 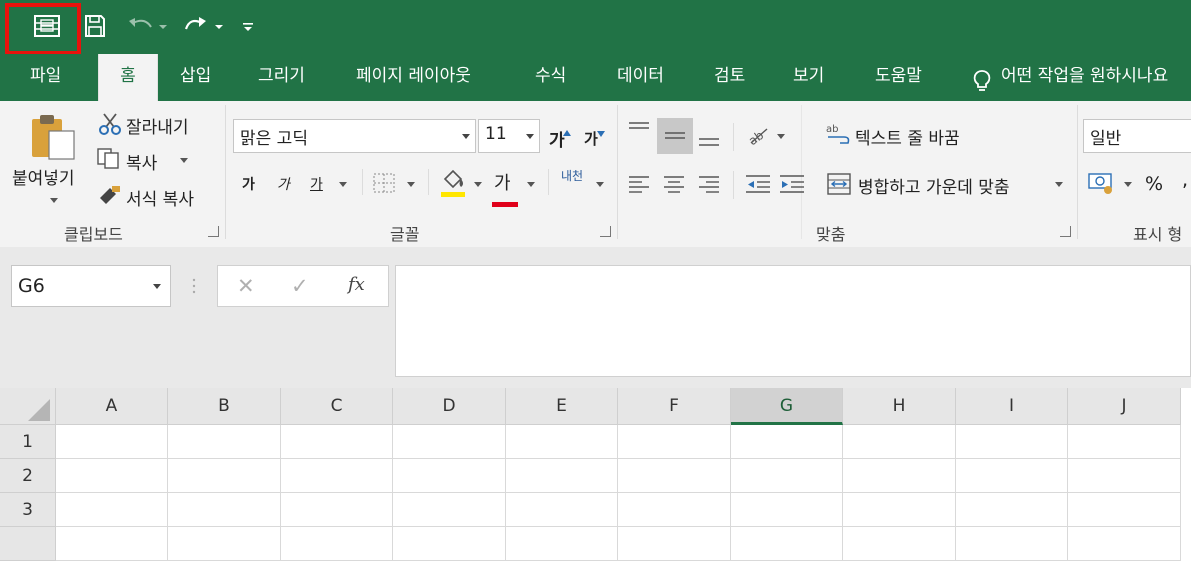 What do you see at coordinates (758, 186) in the screenshot?
I see `decrease-indent-icon` at bounding box center [758, 186].